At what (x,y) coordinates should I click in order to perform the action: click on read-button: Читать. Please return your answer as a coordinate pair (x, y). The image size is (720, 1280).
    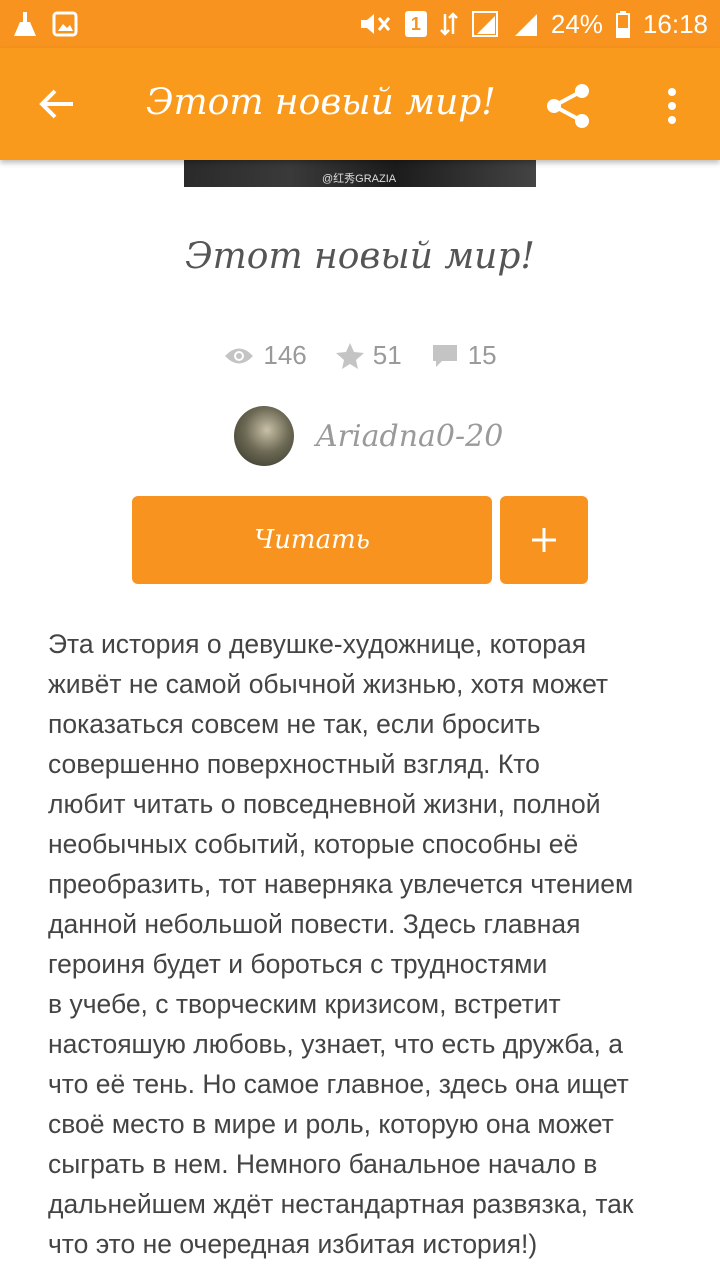
    Looking at the image, I should click on (312, 540).